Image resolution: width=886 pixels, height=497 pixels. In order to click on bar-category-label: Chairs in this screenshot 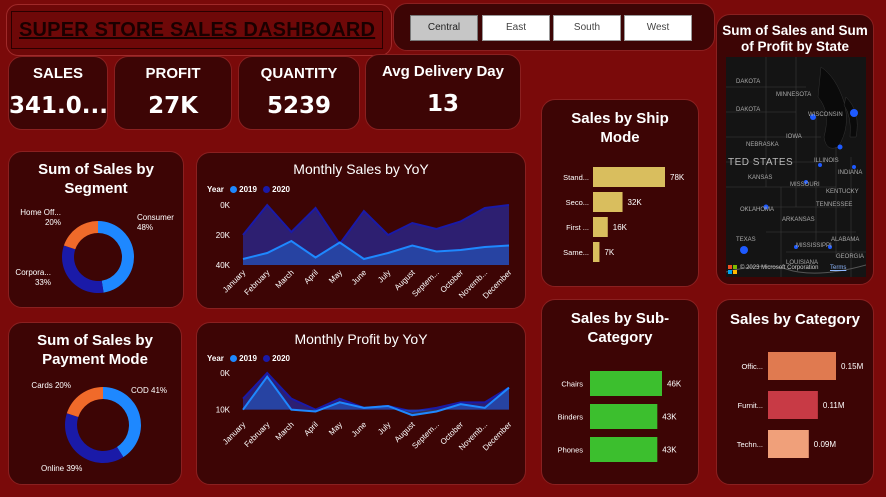, I will do `click(572, 384)`.